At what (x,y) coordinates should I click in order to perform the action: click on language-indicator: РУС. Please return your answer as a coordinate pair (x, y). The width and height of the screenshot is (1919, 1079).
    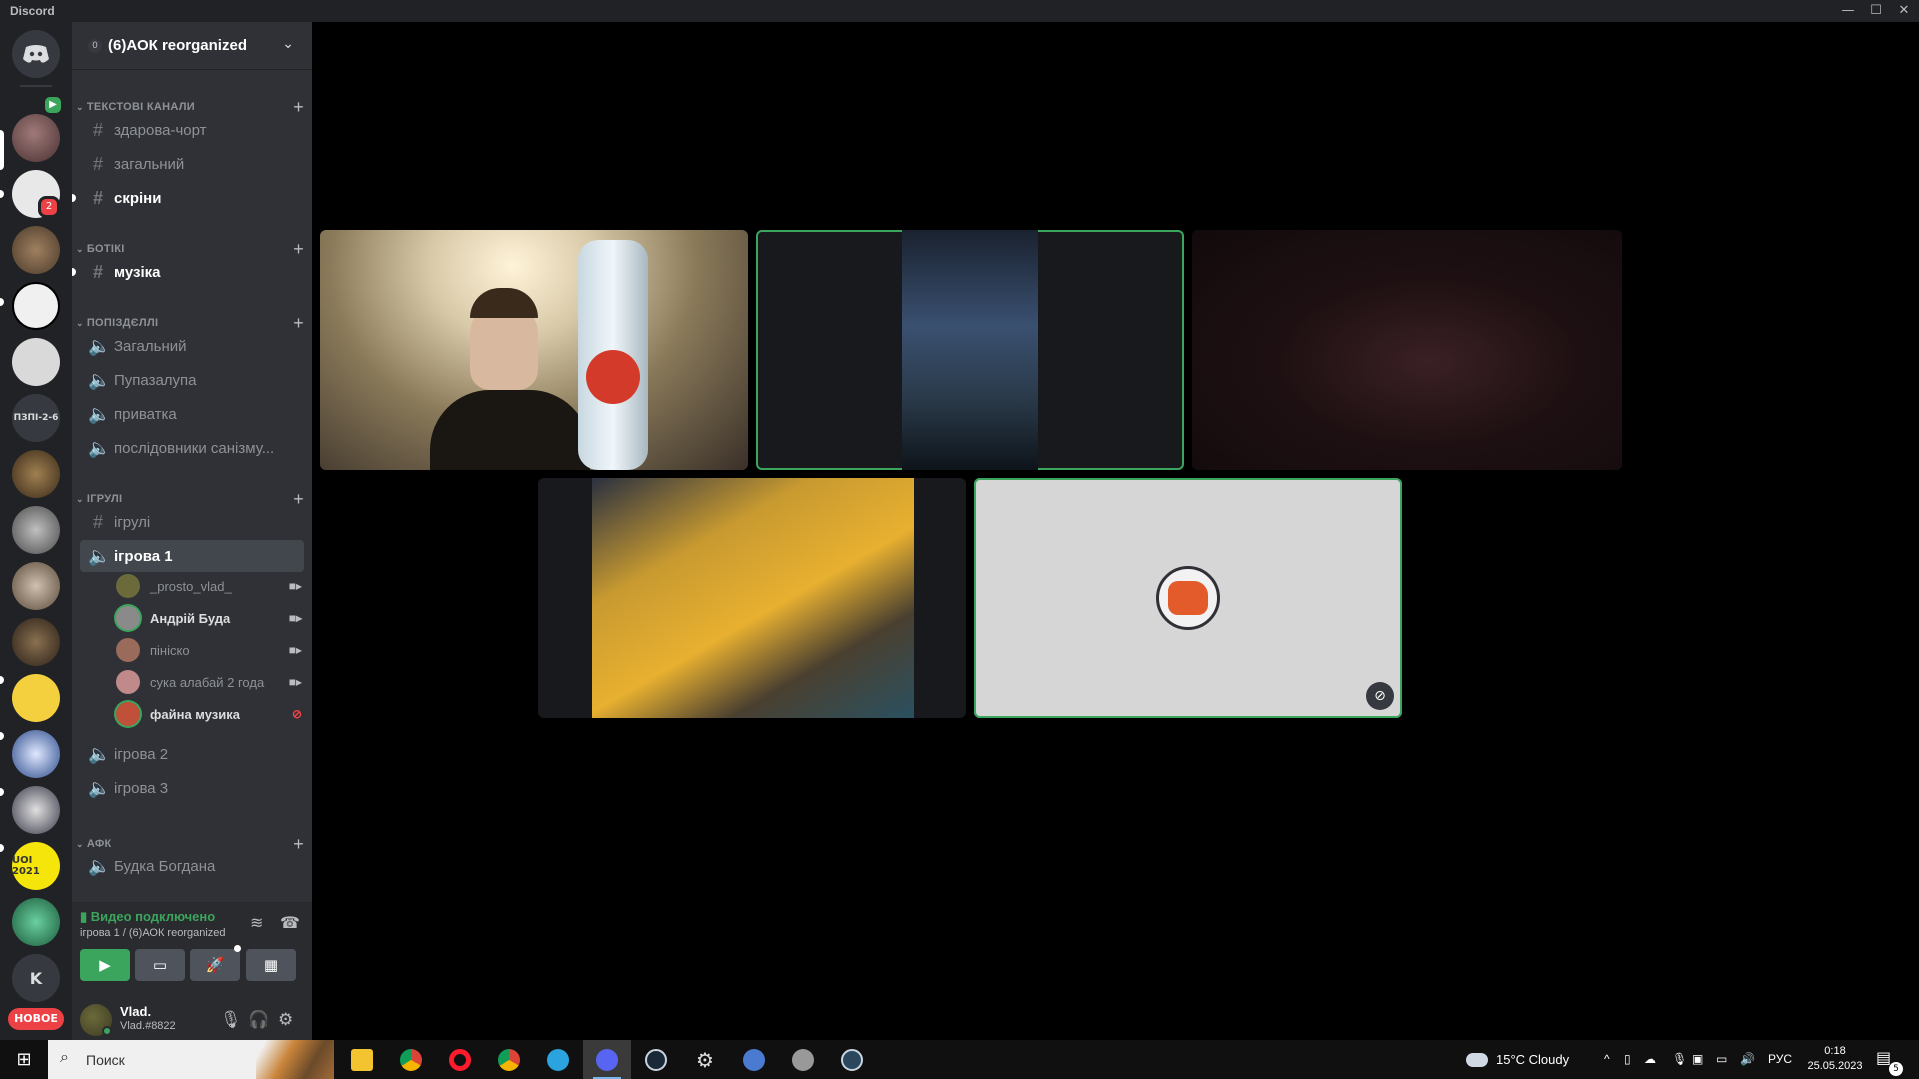
    Looking at the image, I should click on (1780, 1059).